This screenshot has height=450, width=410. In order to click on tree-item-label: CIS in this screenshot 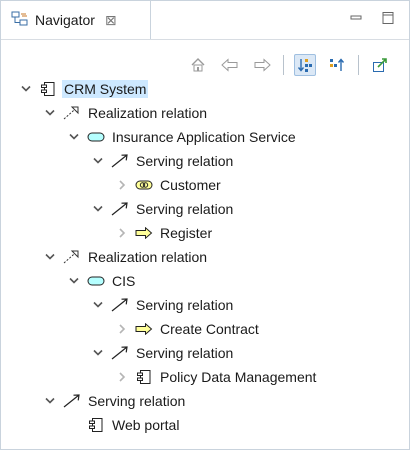, I will do `click(124, 281)`.